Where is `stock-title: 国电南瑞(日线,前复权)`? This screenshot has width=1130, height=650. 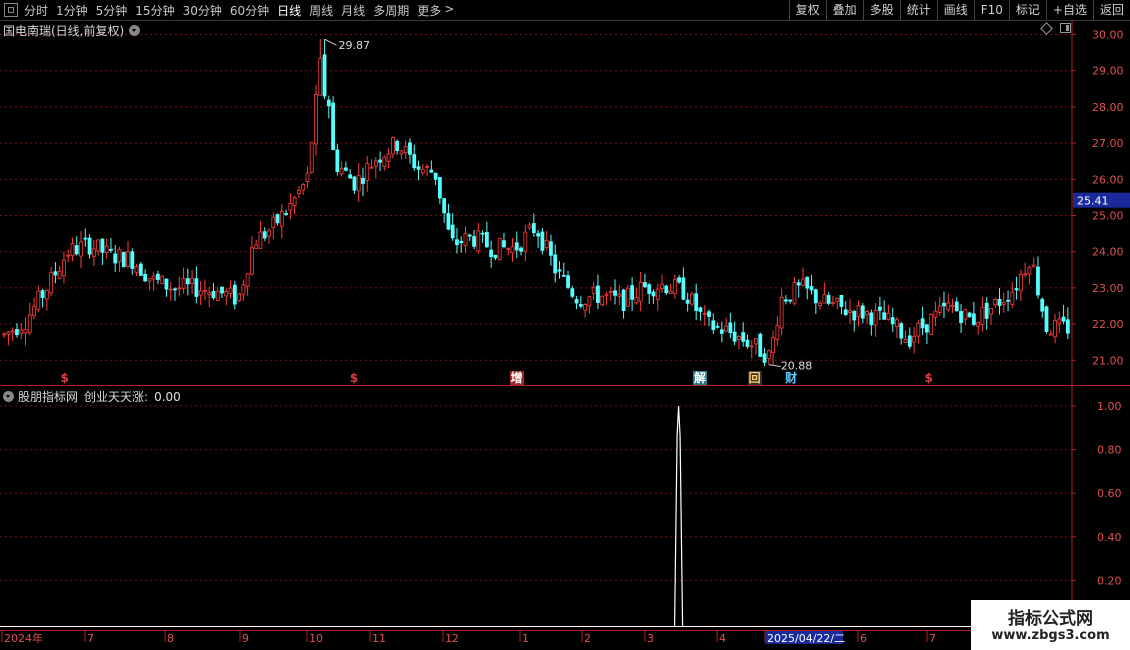
stock-title: 国电南瑞(日线,前复权) is located at coordinates (64, 31).